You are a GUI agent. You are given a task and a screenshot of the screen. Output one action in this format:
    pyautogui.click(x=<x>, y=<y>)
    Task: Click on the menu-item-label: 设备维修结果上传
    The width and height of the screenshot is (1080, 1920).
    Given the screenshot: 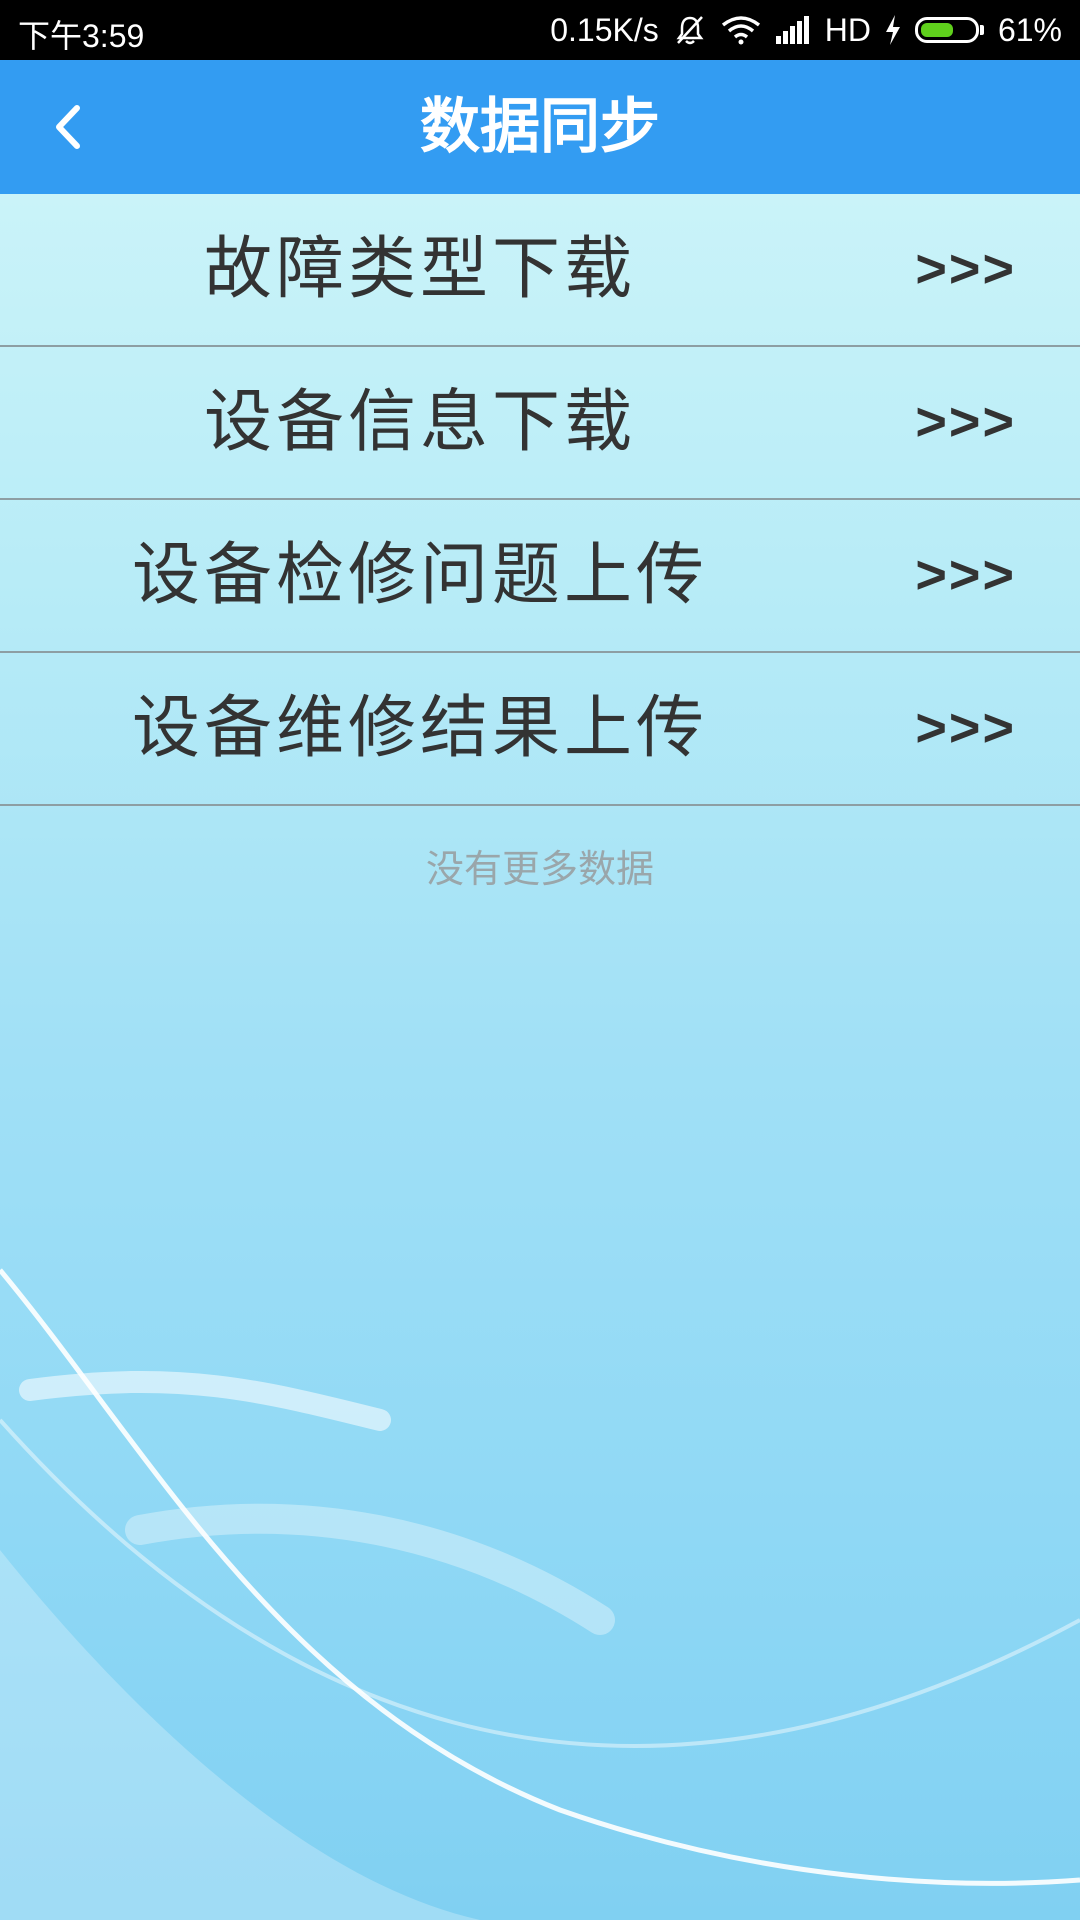 What is the action you would take?
    pyautogui.click(x=419, y=728)
    